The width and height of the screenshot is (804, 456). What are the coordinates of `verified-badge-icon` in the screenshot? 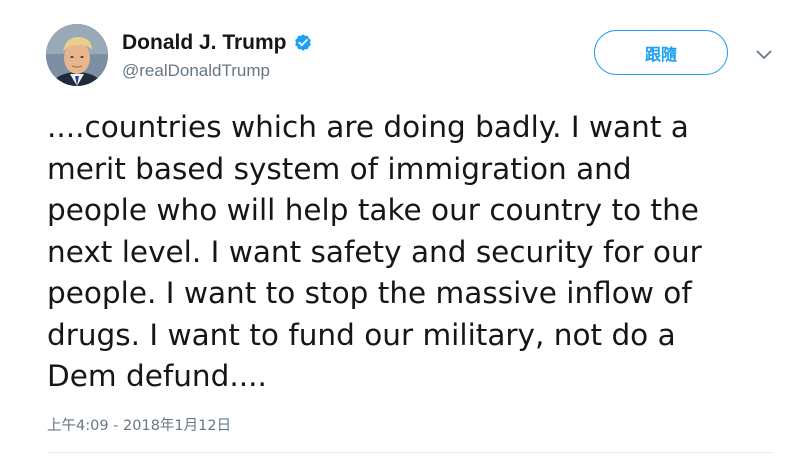 It's located at (303, 43).